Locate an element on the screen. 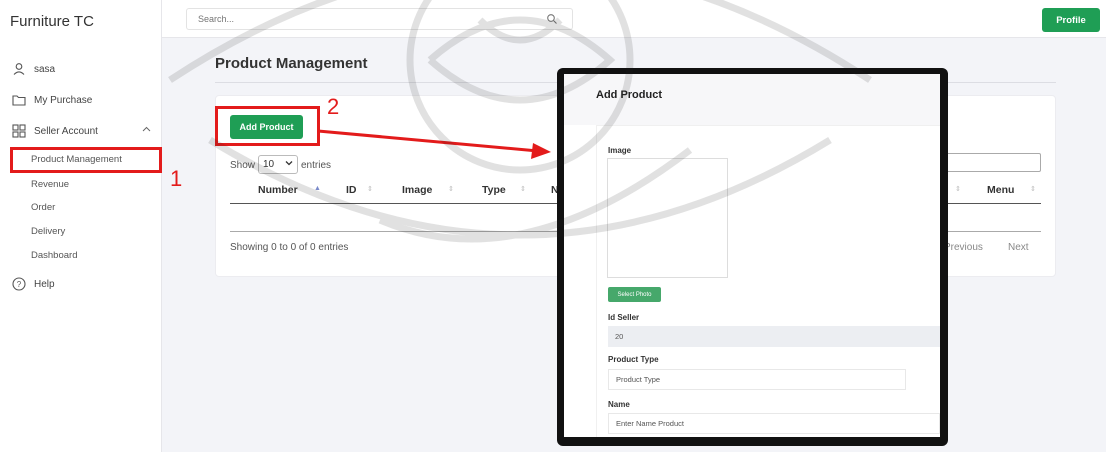 This screenshot has height=452, width=1106. annotation-arrow is located at coordinates (434, 144).